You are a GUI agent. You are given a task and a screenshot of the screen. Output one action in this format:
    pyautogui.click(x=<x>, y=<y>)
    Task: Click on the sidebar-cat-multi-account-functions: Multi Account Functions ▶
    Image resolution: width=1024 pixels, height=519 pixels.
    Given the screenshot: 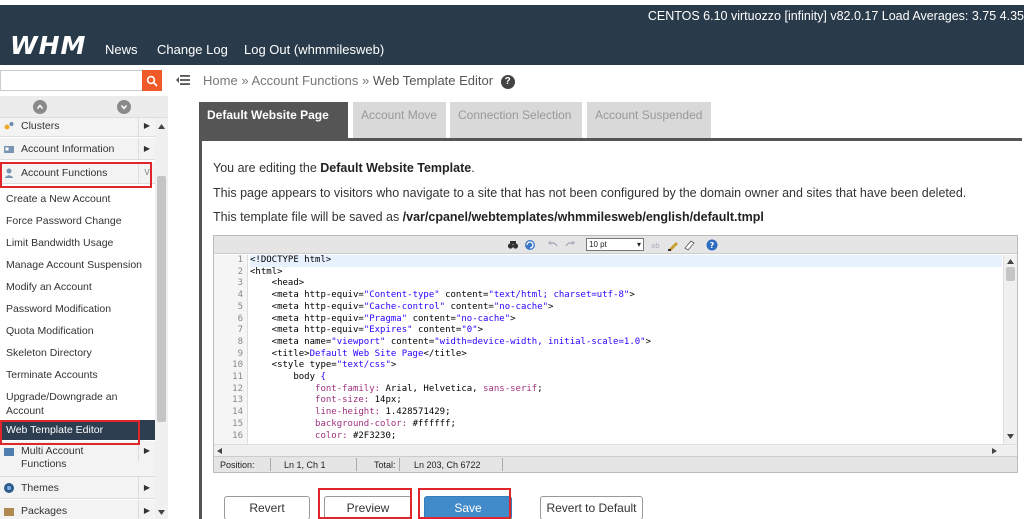 What is the action you would take?
    pyautogui.click(x=77, y=459)
    